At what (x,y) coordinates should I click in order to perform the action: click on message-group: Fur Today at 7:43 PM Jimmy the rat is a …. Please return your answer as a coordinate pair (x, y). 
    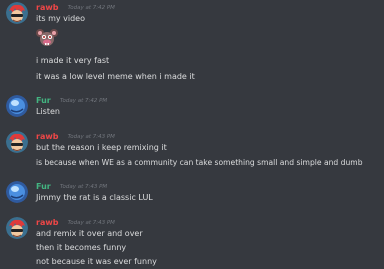
    Looking at the image, I should click on (192, 194).